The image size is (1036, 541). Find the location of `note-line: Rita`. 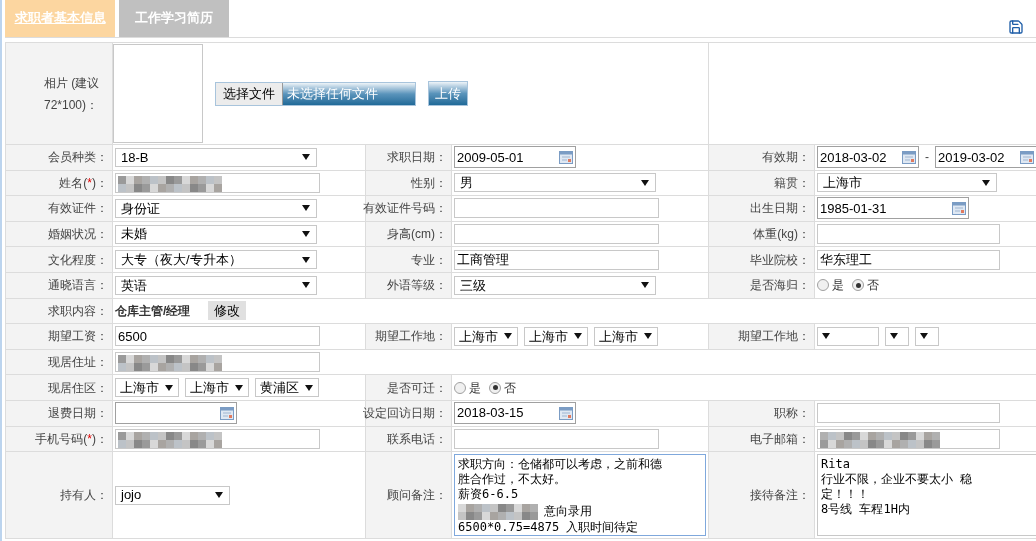

note-line: Rita is located at coordinates (835, 465).